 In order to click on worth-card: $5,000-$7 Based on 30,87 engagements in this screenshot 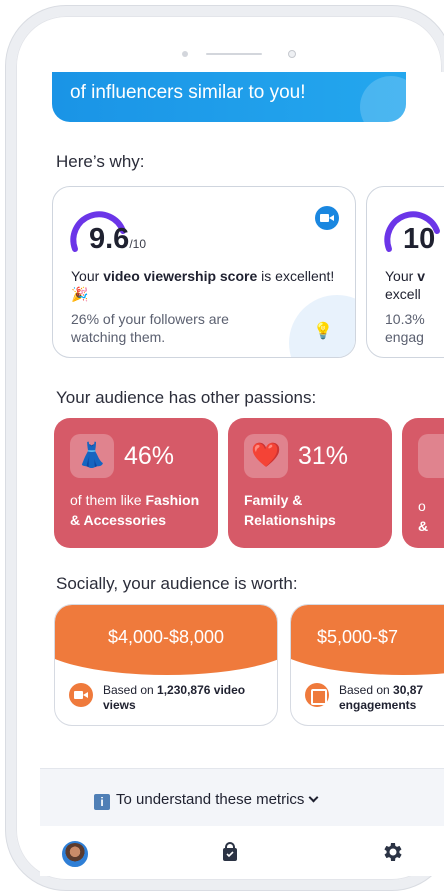, I will do `click(367, 665)`.